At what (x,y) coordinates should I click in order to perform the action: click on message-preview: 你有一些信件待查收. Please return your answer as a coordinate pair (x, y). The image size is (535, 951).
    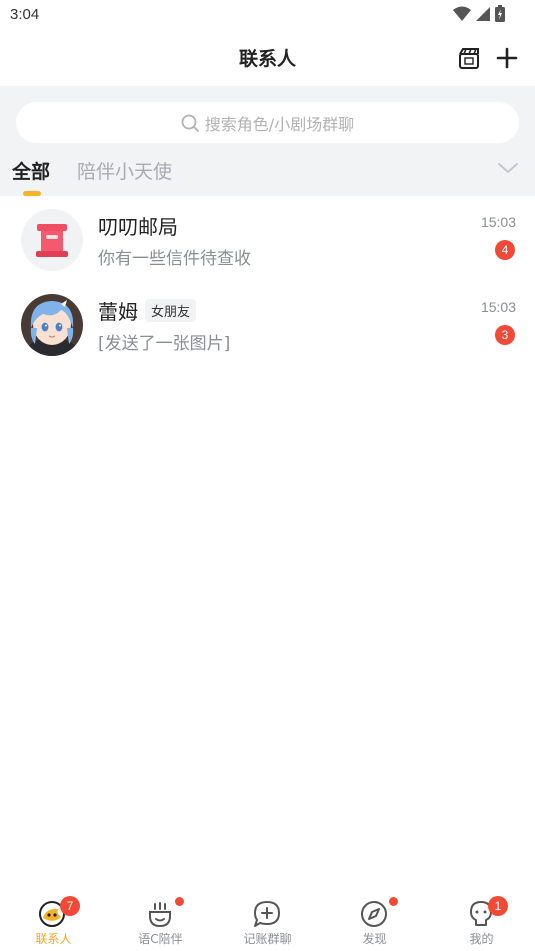
    Looking at the image, I should click on (174, 259).